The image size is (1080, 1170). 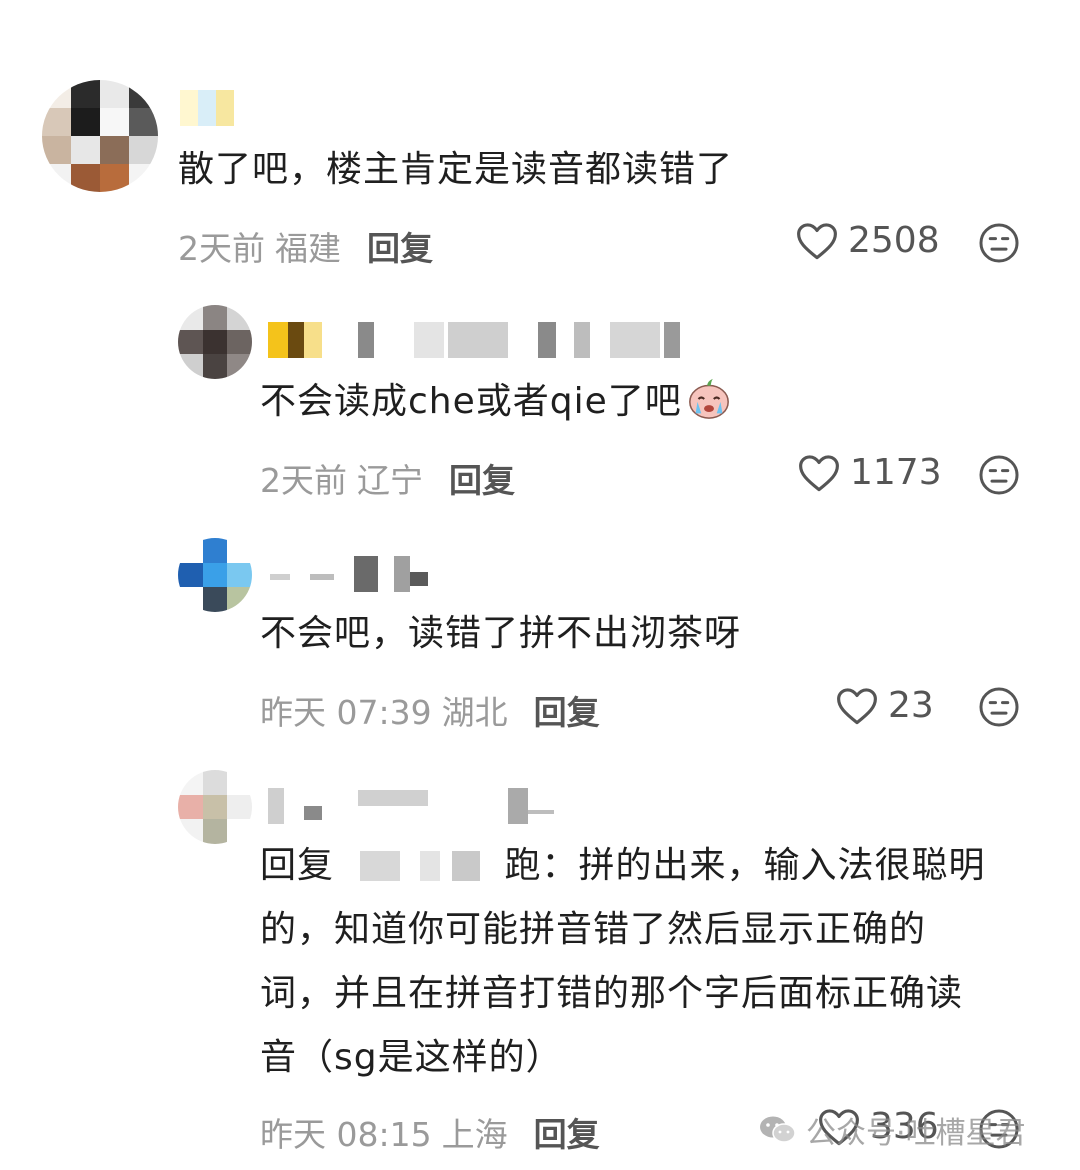 I want to click on comment-location: 湖北, so click(x=474, y=712).